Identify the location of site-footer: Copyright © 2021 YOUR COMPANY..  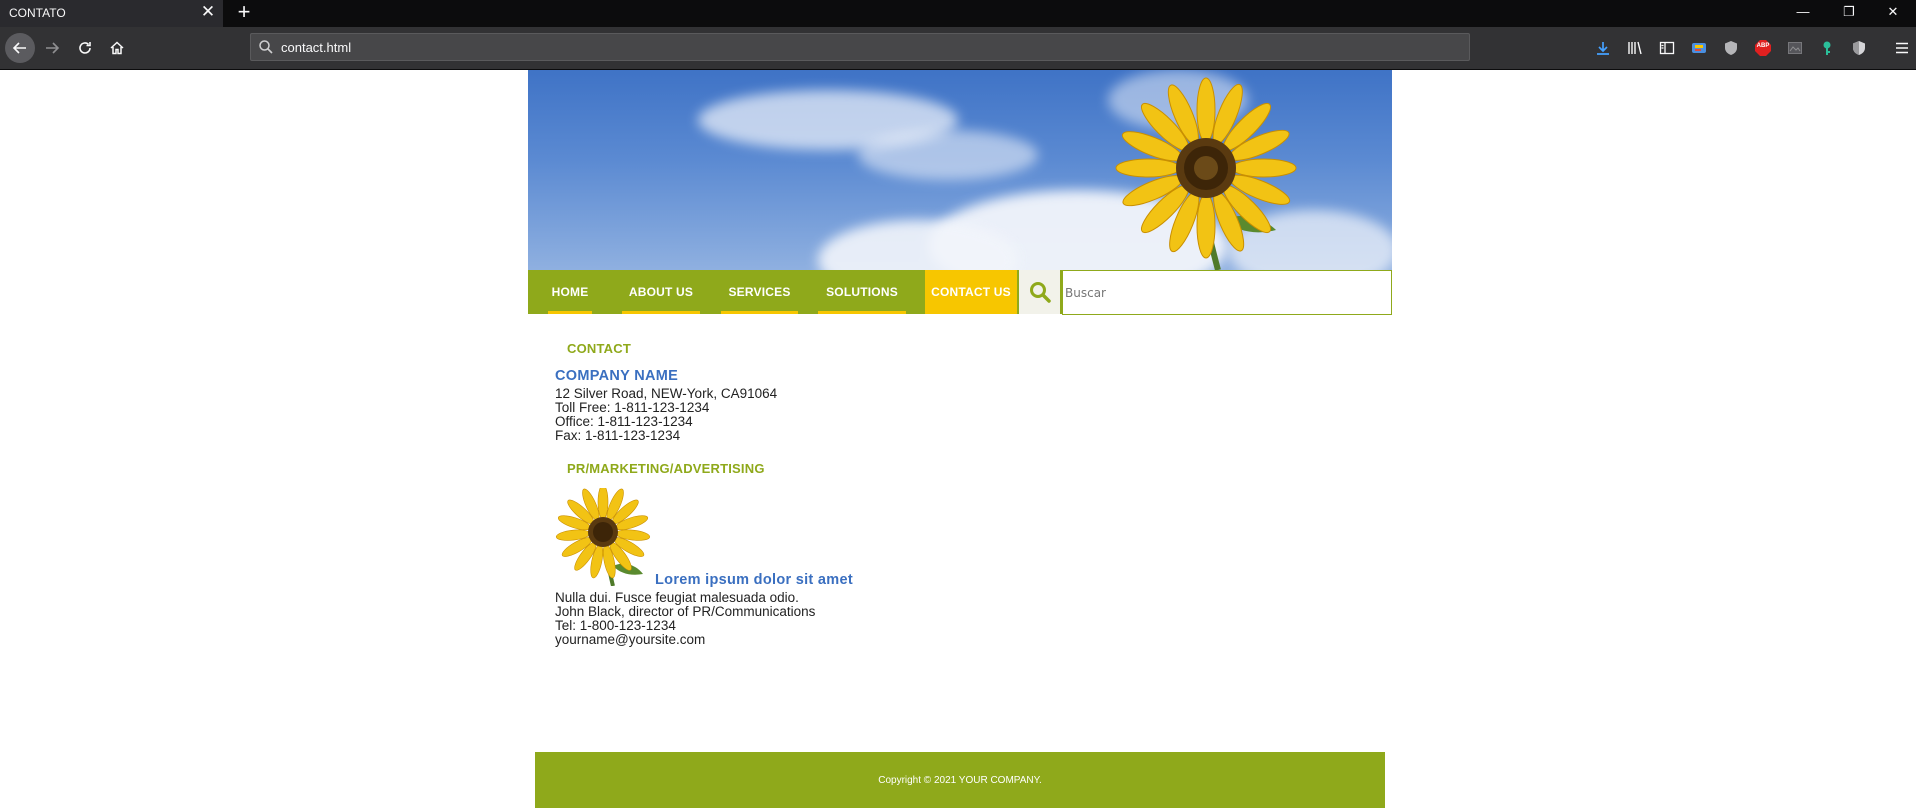
(960, 780).